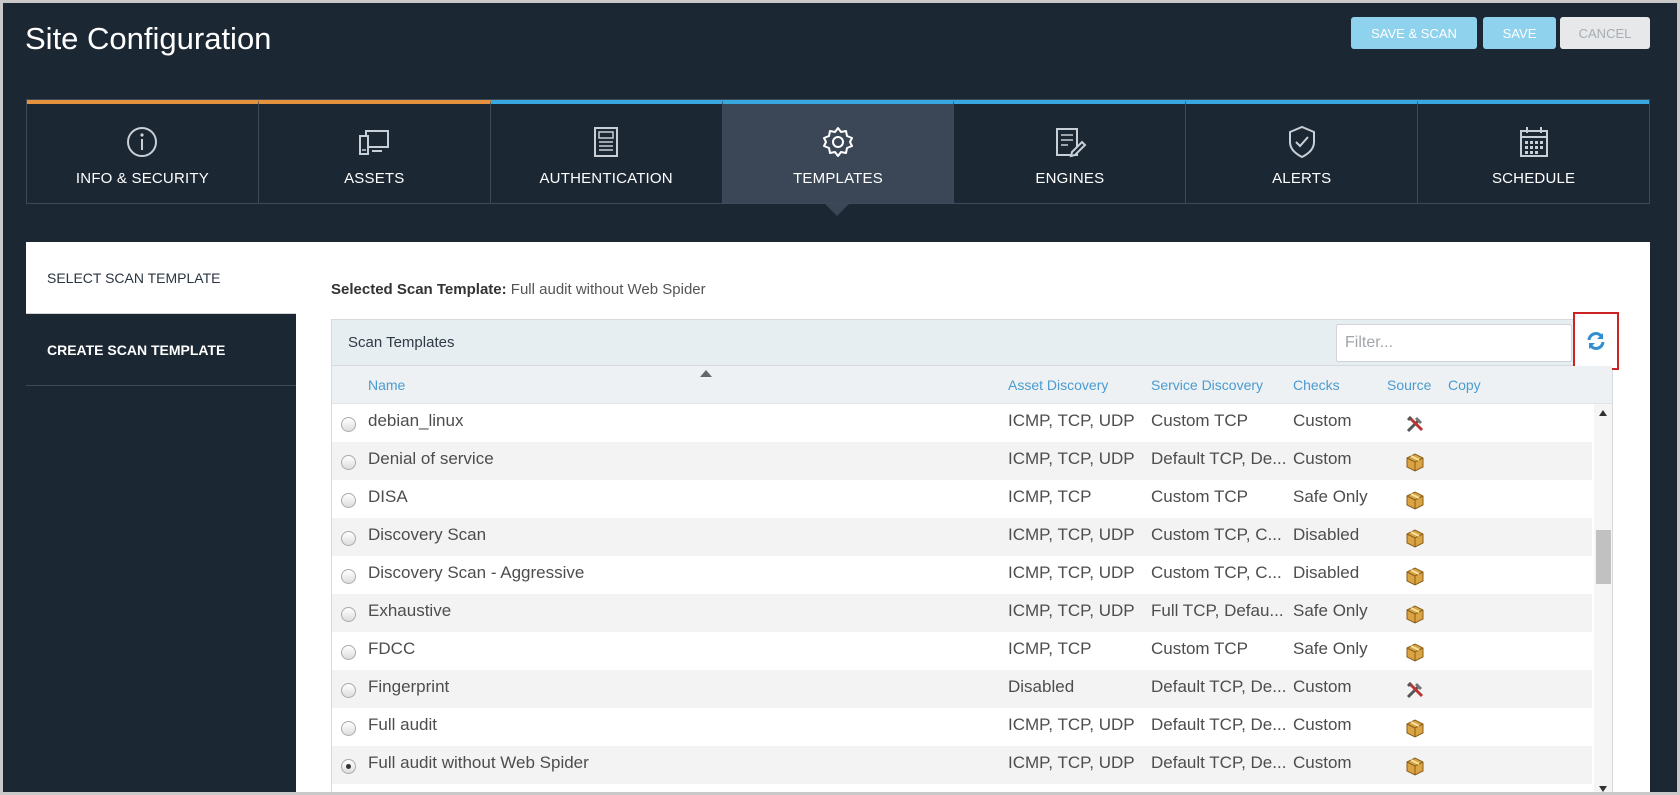  I want to click on cell-name: DISA, so click(388, 496).